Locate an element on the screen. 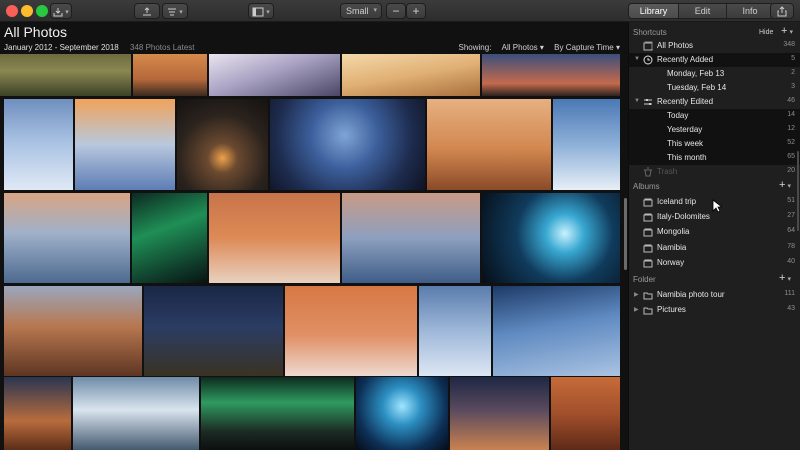 This screenshot has width=800, height=450. sidebar-item-yesterday: Yesterday 12 is located at coordinates (714, 130).